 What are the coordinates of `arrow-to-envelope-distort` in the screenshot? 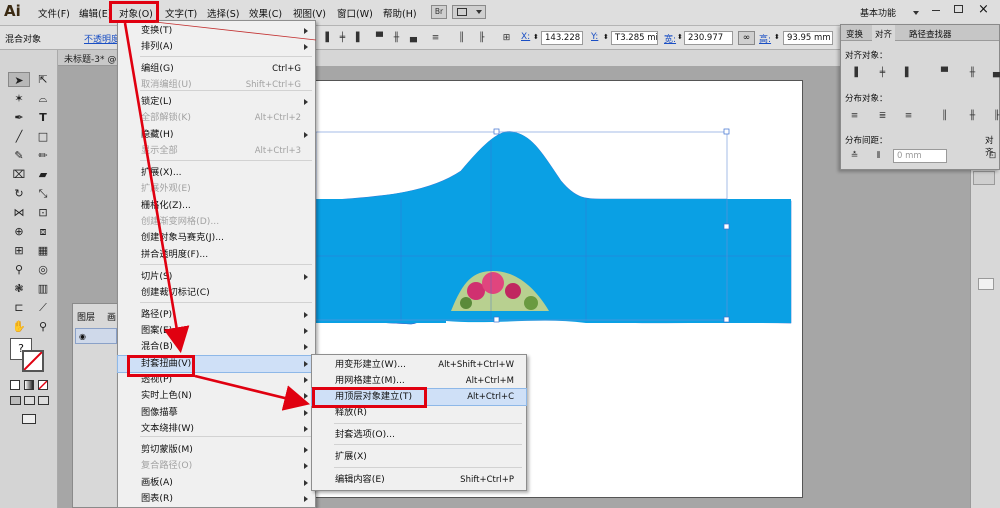 It's located at (156, 188).